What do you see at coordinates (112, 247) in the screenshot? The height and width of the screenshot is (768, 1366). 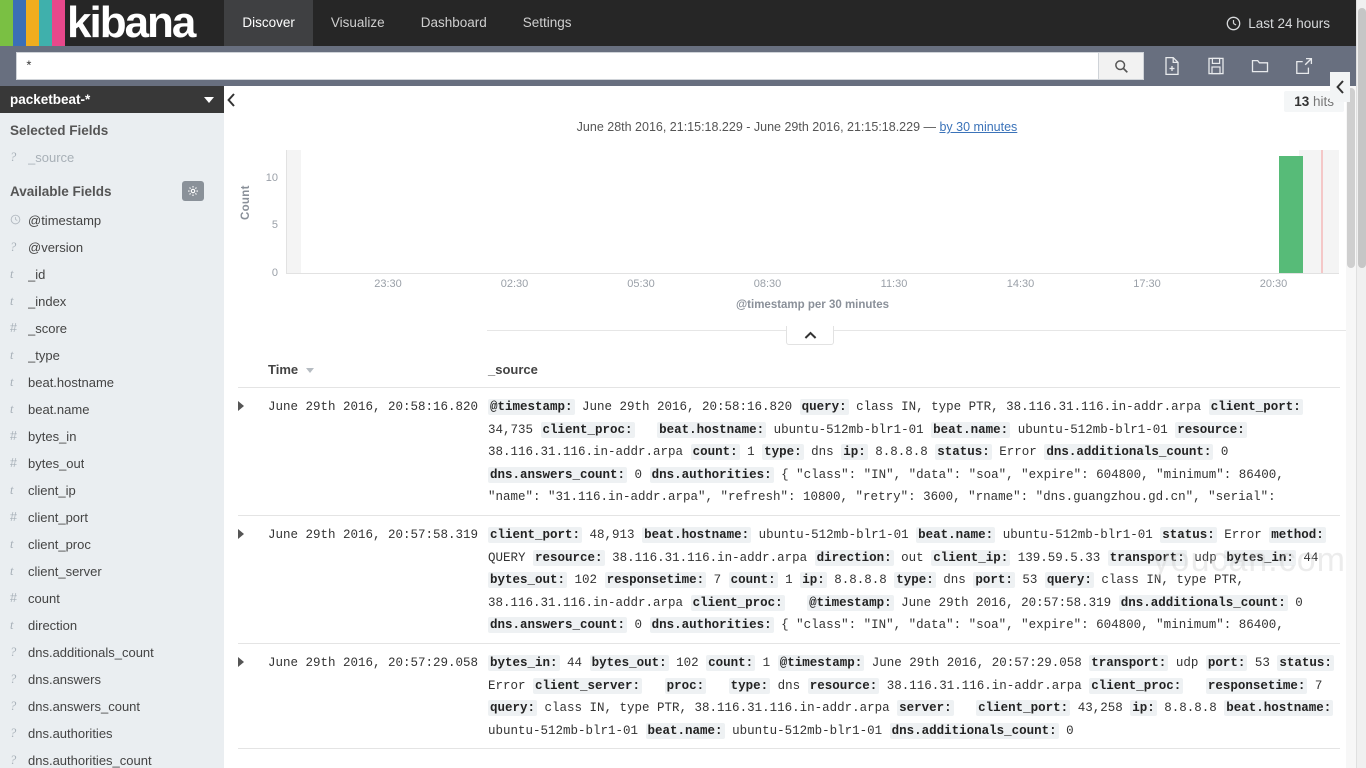 I see `available-field-@version: ? @version` at bounding box center [112, 247].